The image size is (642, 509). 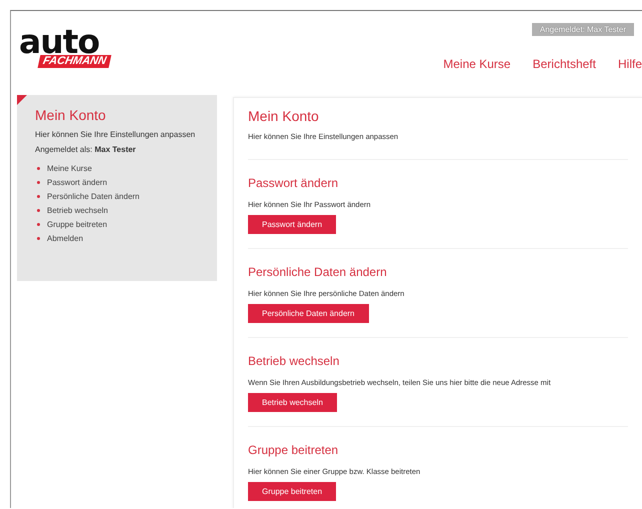 I want to click on login-info-text: Angemeldet als: Max Tester, so click(x=86, y=150).